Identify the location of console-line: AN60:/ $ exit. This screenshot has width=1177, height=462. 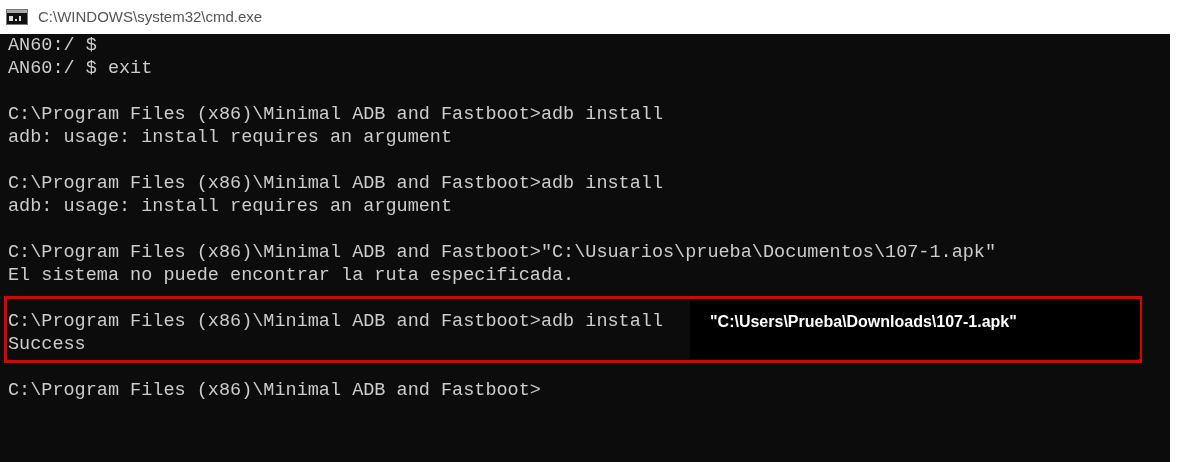
(80, 68).